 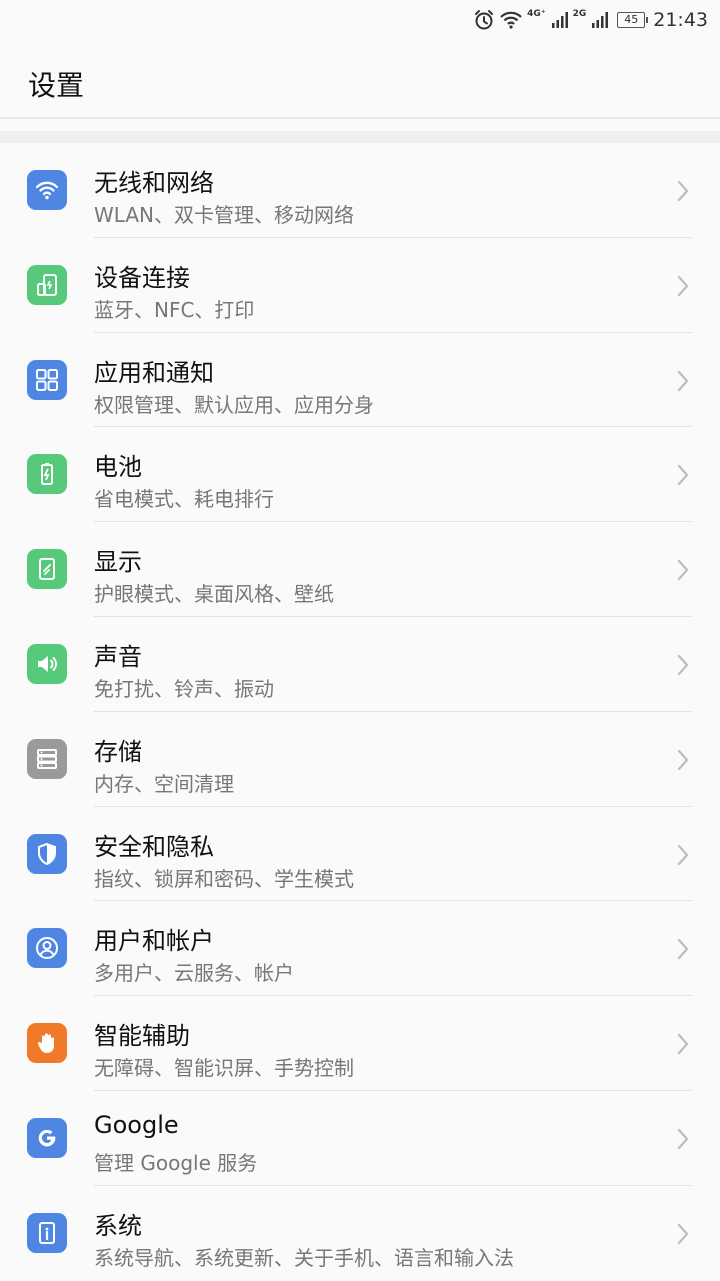 I want to click on apps-grid-icon, so click(x=47, y=379).